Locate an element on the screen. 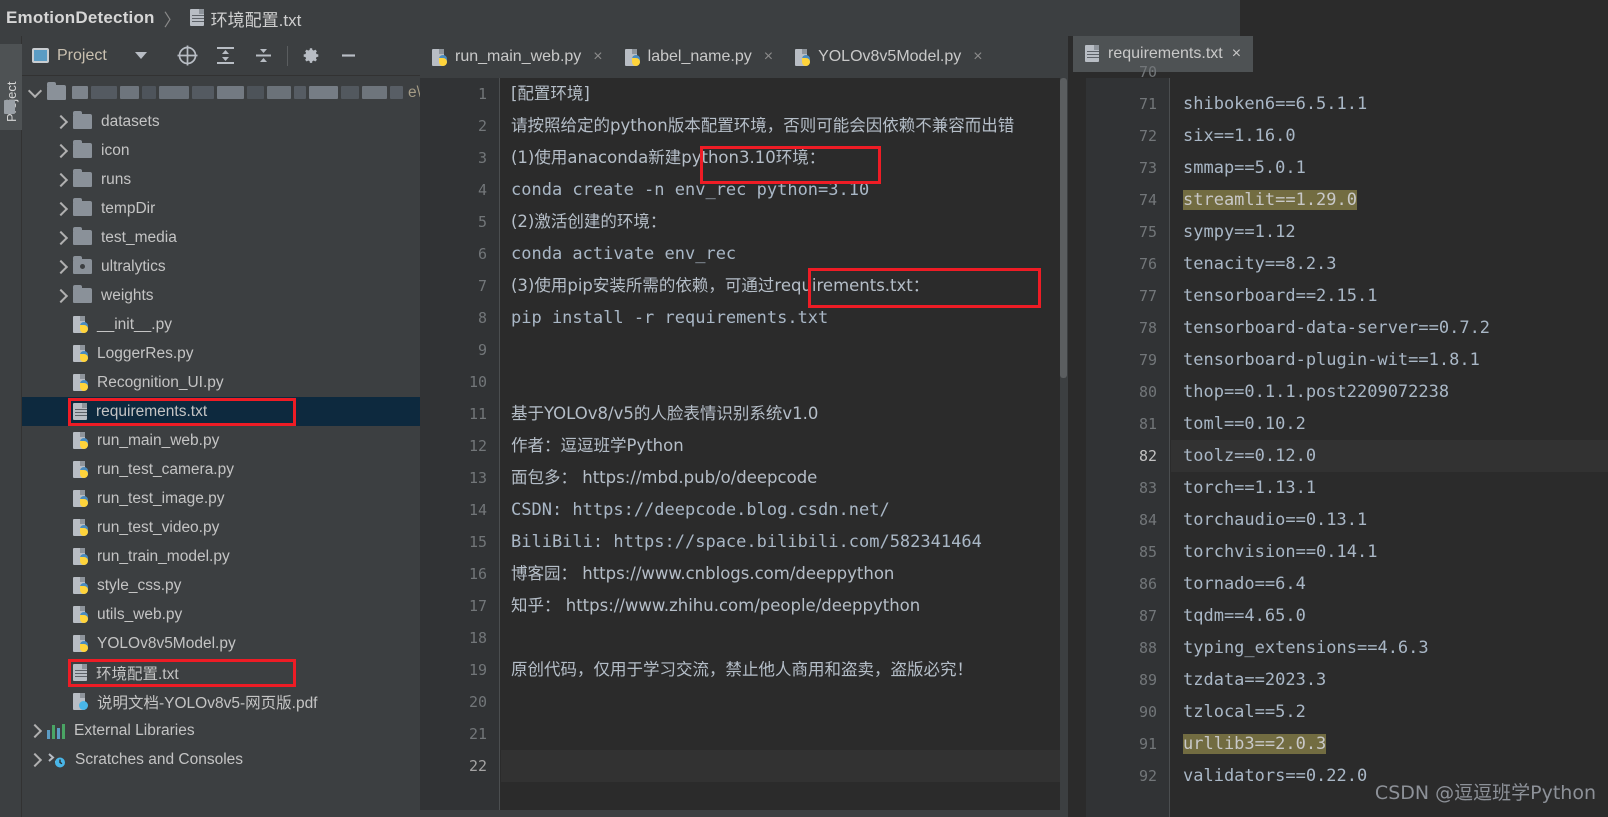 The height and width of the screenshot is (817, 1608). line-number-right: 88 is located at coordinates (1147, 648).